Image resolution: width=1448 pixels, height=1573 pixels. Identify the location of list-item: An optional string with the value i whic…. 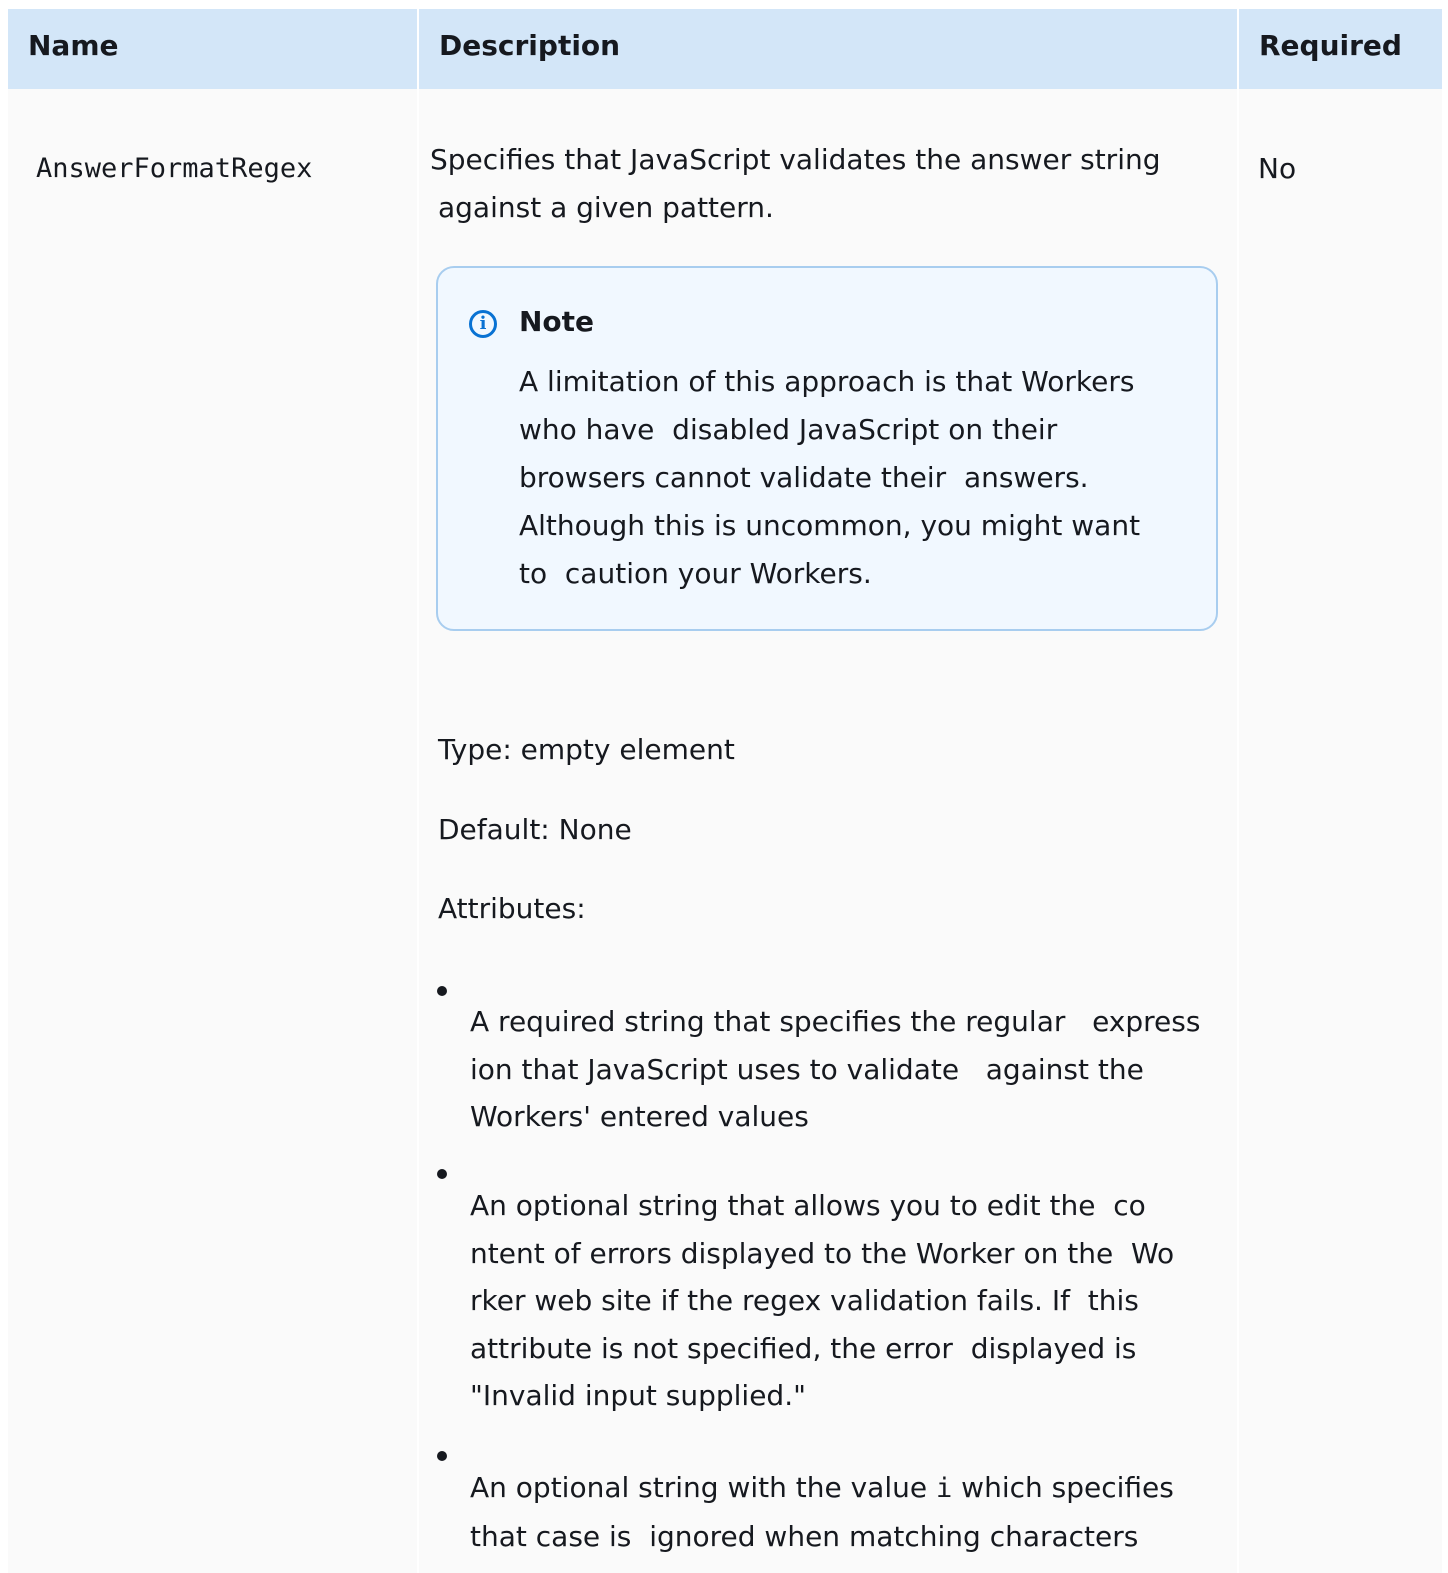
(850, 1512).